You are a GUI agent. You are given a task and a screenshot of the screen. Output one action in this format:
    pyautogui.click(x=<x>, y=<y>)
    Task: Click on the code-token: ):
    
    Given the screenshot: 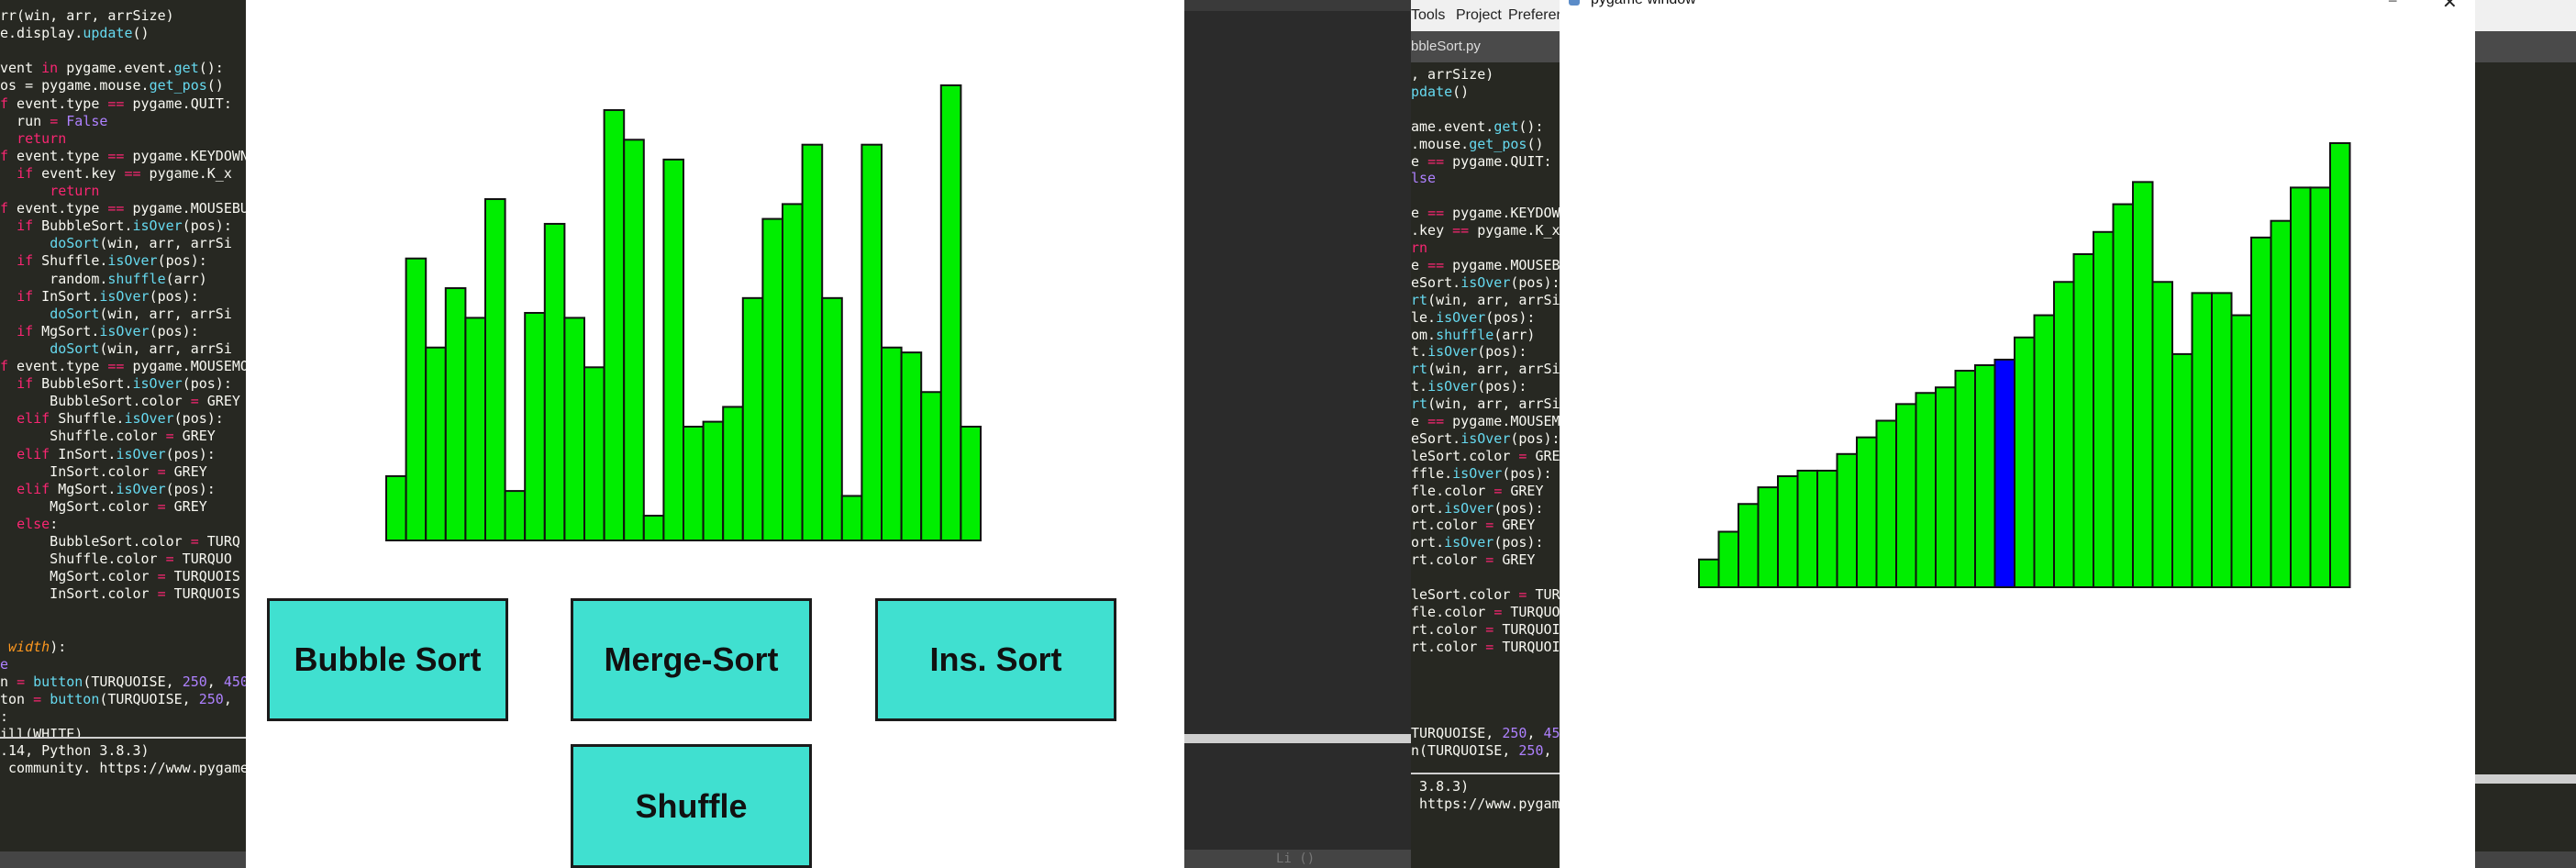 What is the action you would take?
    pyautogui.click(x=58, y=646)
    